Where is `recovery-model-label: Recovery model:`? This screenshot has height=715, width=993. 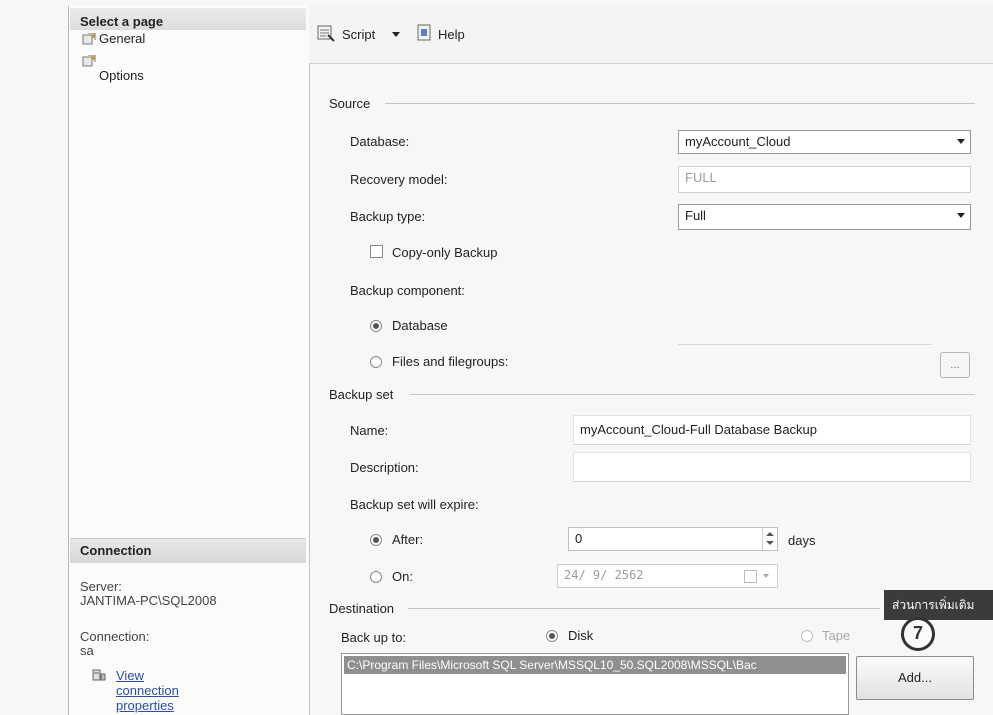 recovery-model-label: Recovery model: is located at coordinates (399, 179).